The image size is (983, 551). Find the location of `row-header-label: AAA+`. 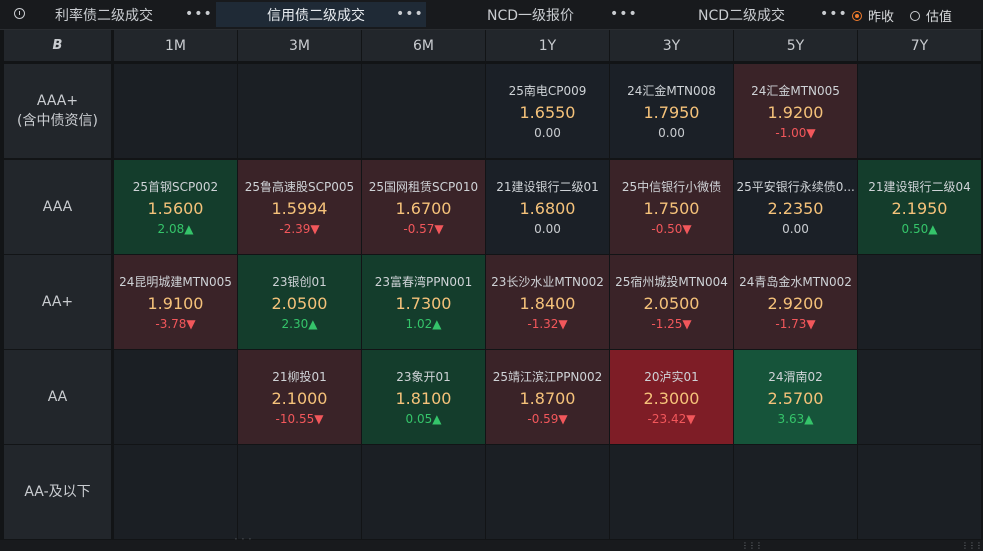

row-header-label: AAA+ is located at coordinates (57, 101).